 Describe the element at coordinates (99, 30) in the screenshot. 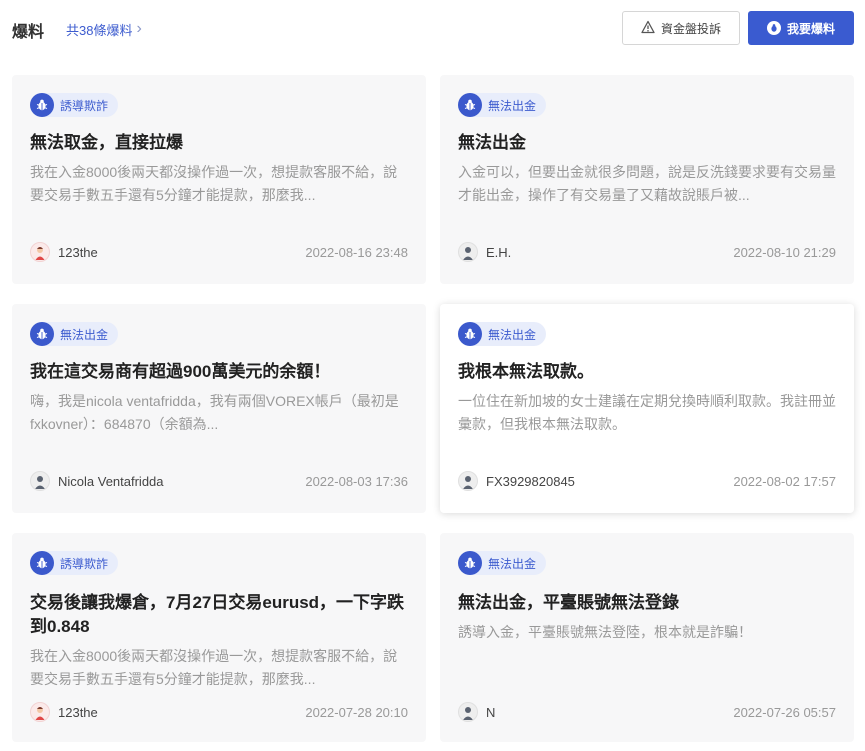

I see `report-count-label: 共38條爆料` at that location.